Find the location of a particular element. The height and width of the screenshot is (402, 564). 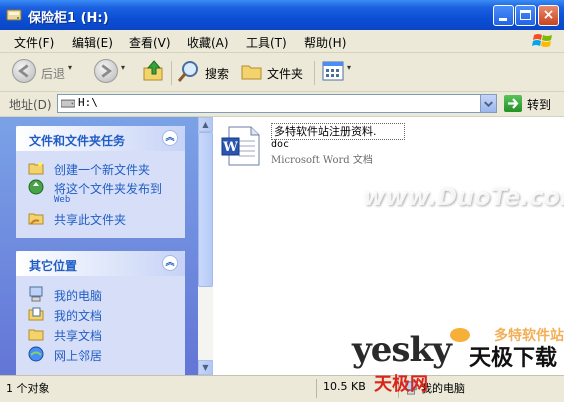

yesky-logo: yesky 天极下载 天极网 多特软件站 is located at coordinates (458, 364).